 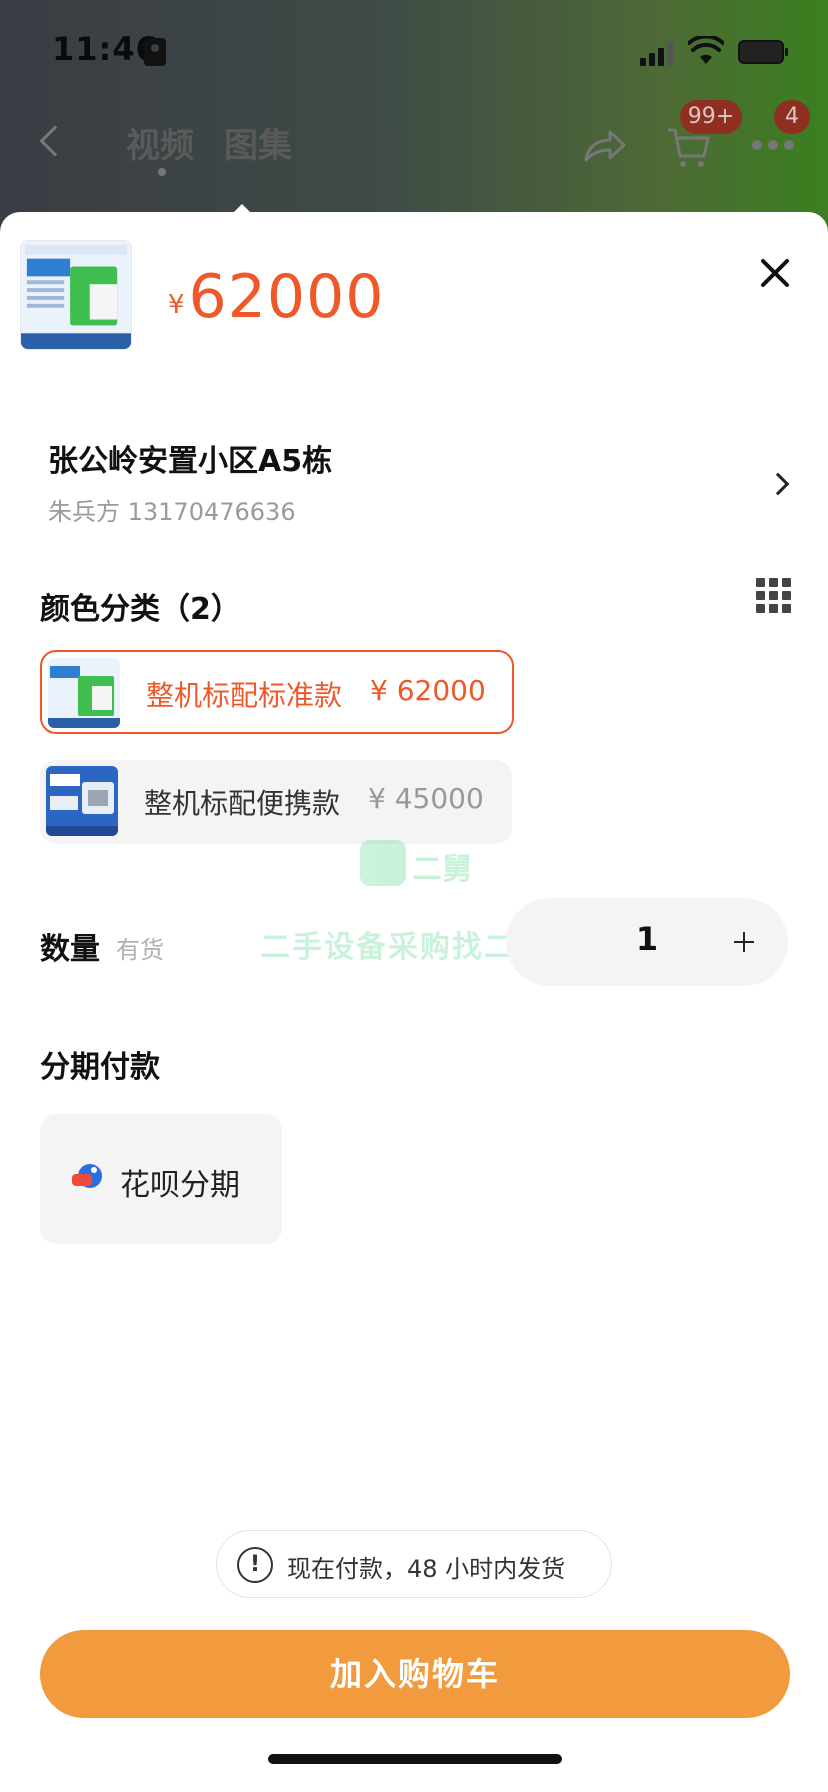 I want to click on price-display: ¥62000, so click(x=276, y=297).